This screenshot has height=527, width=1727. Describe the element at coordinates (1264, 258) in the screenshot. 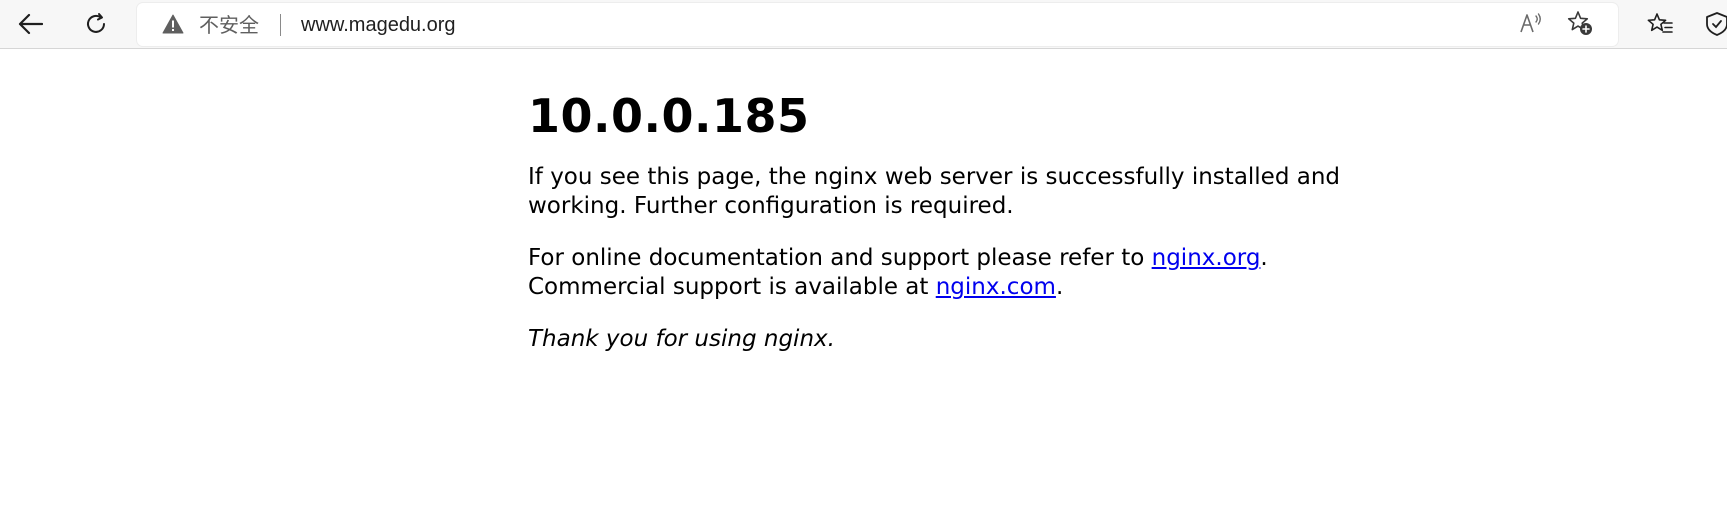

I see `support-text-period: .` at that location.